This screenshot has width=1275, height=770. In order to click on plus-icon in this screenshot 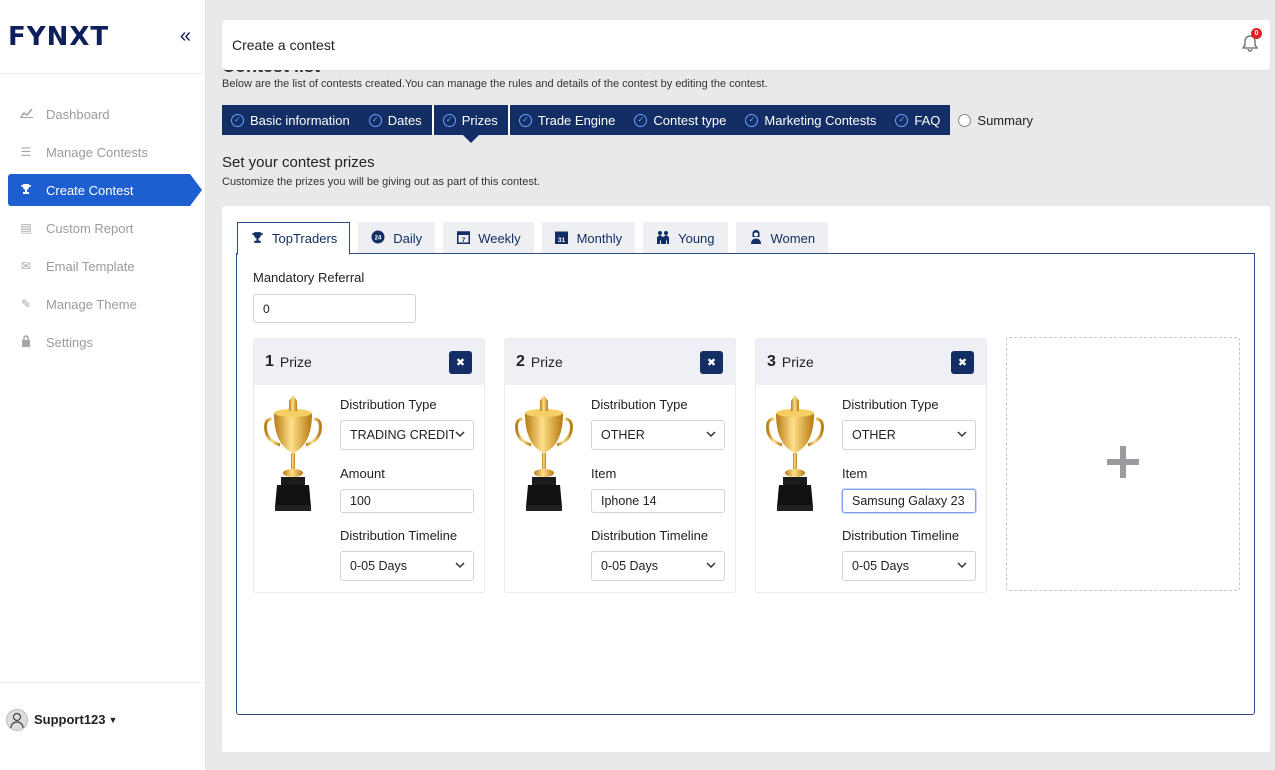, I will do `click(1123, 464)`.